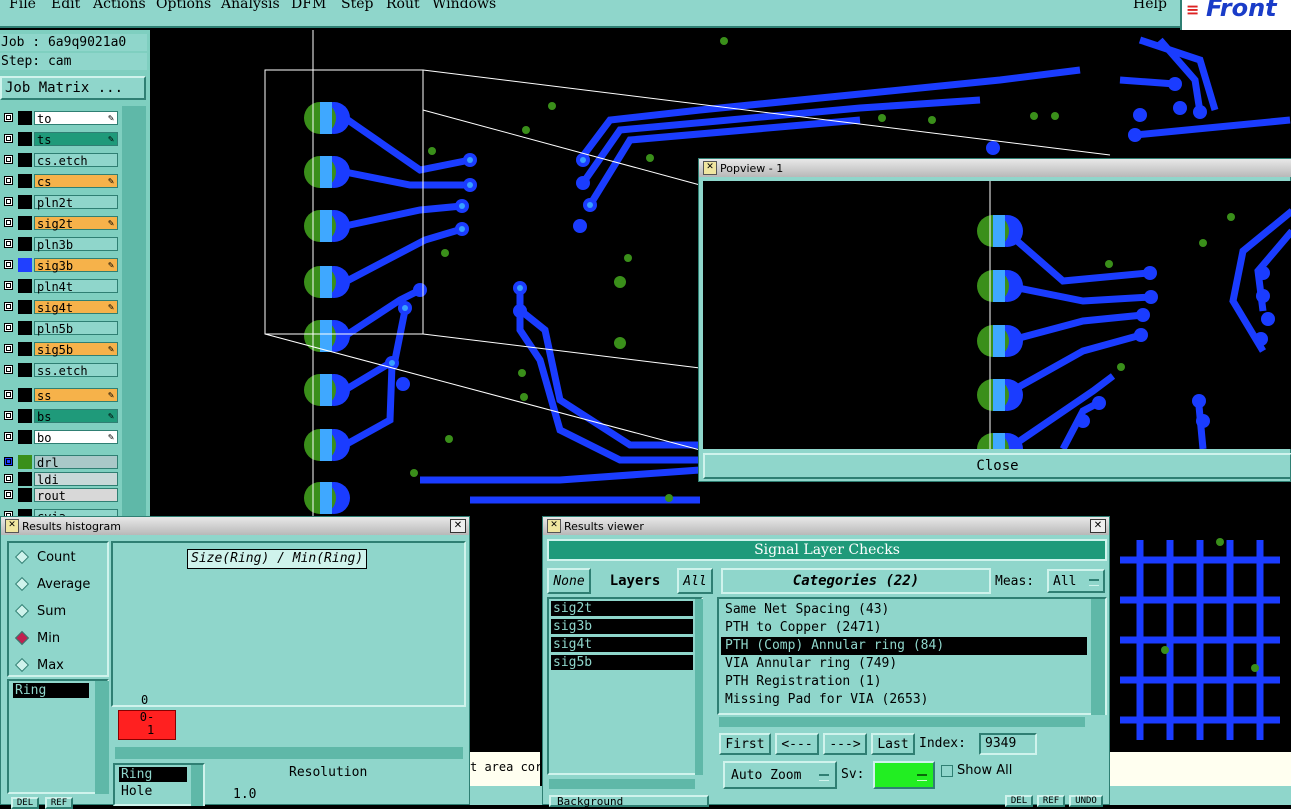  I want to click on menu-options: Options, so click(183, 6).